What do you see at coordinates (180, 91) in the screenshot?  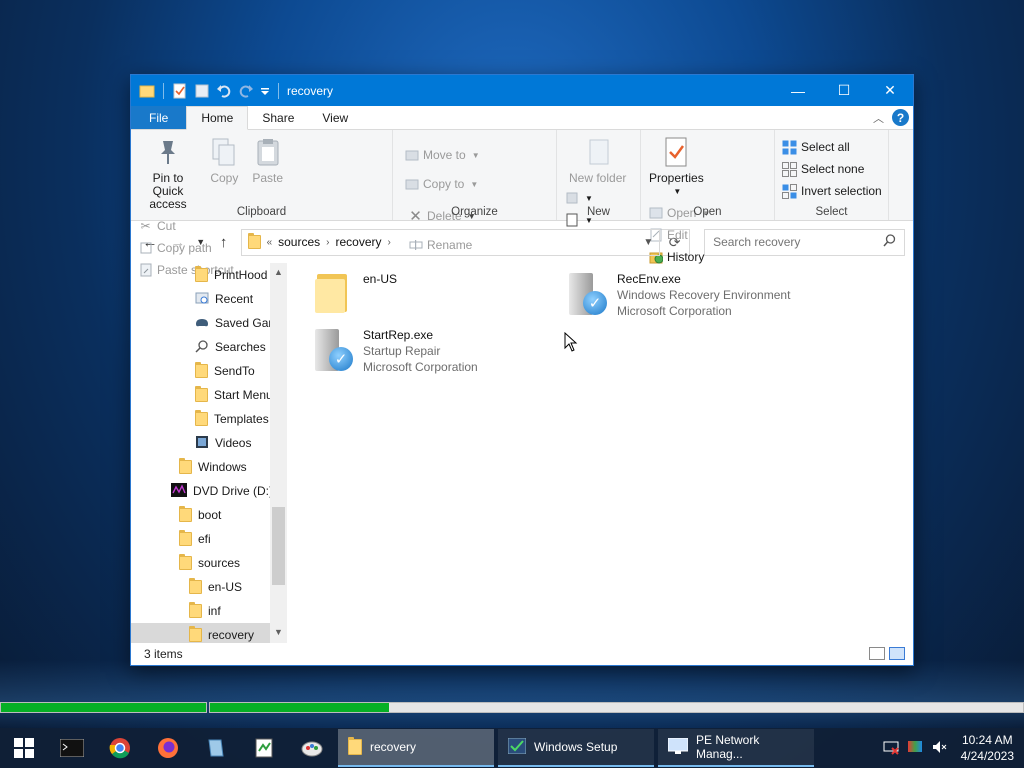 I see `properties-qat-icon` at bounding box center [180, 91].